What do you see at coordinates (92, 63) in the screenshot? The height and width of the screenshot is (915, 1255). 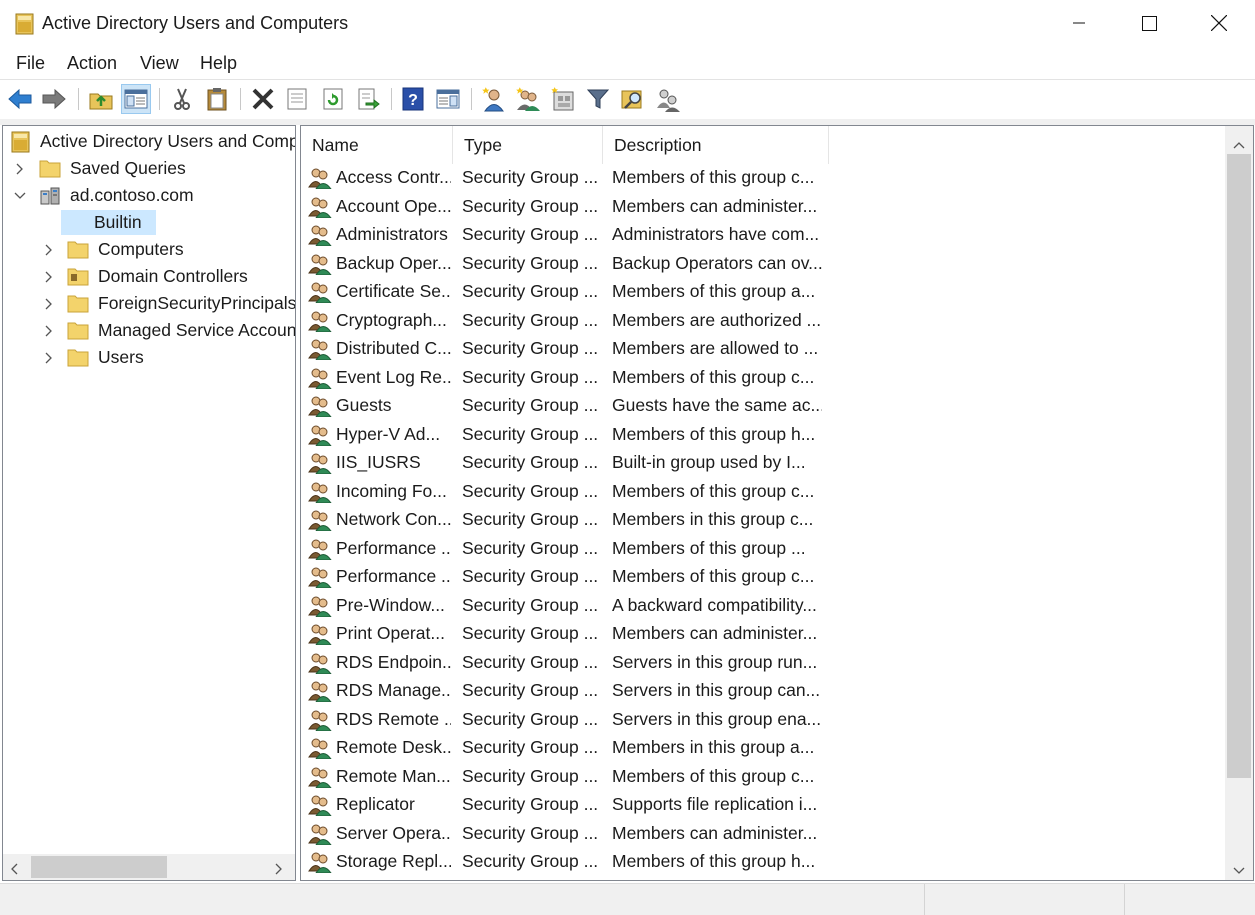 I see `menu-action: Action` at bounding box center [92, 63].